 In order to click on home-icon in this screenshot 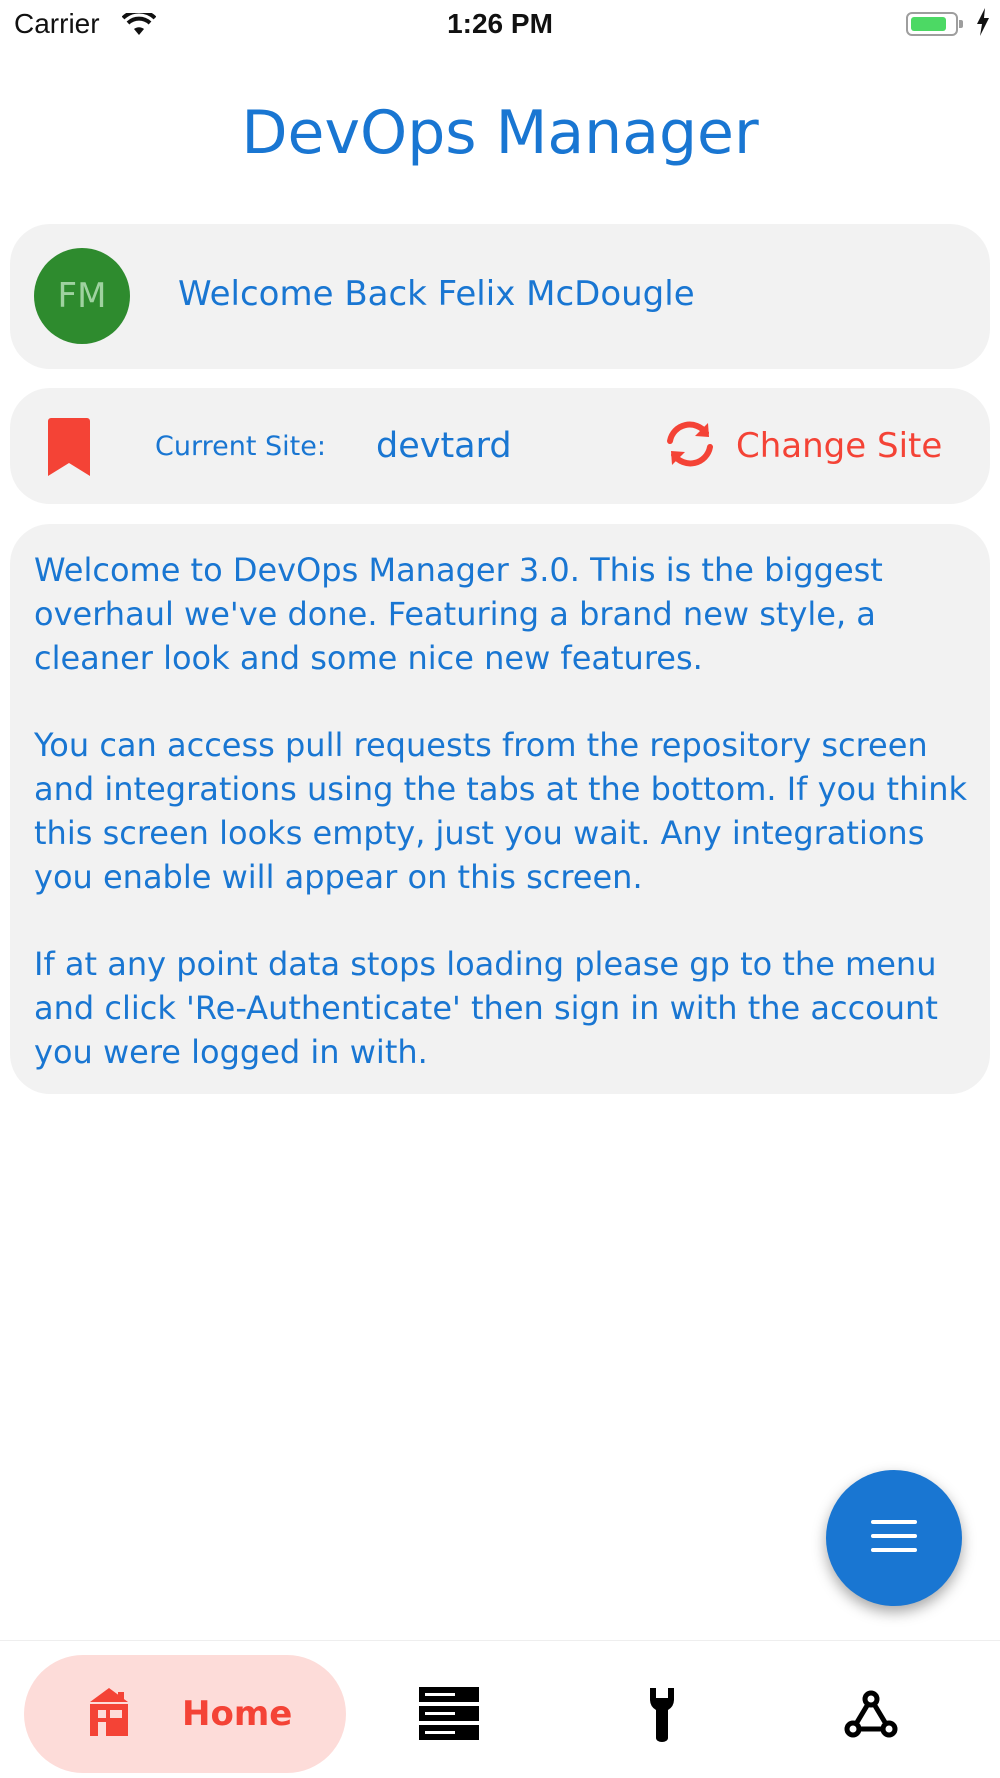, I will do `click(109, 1714)`.